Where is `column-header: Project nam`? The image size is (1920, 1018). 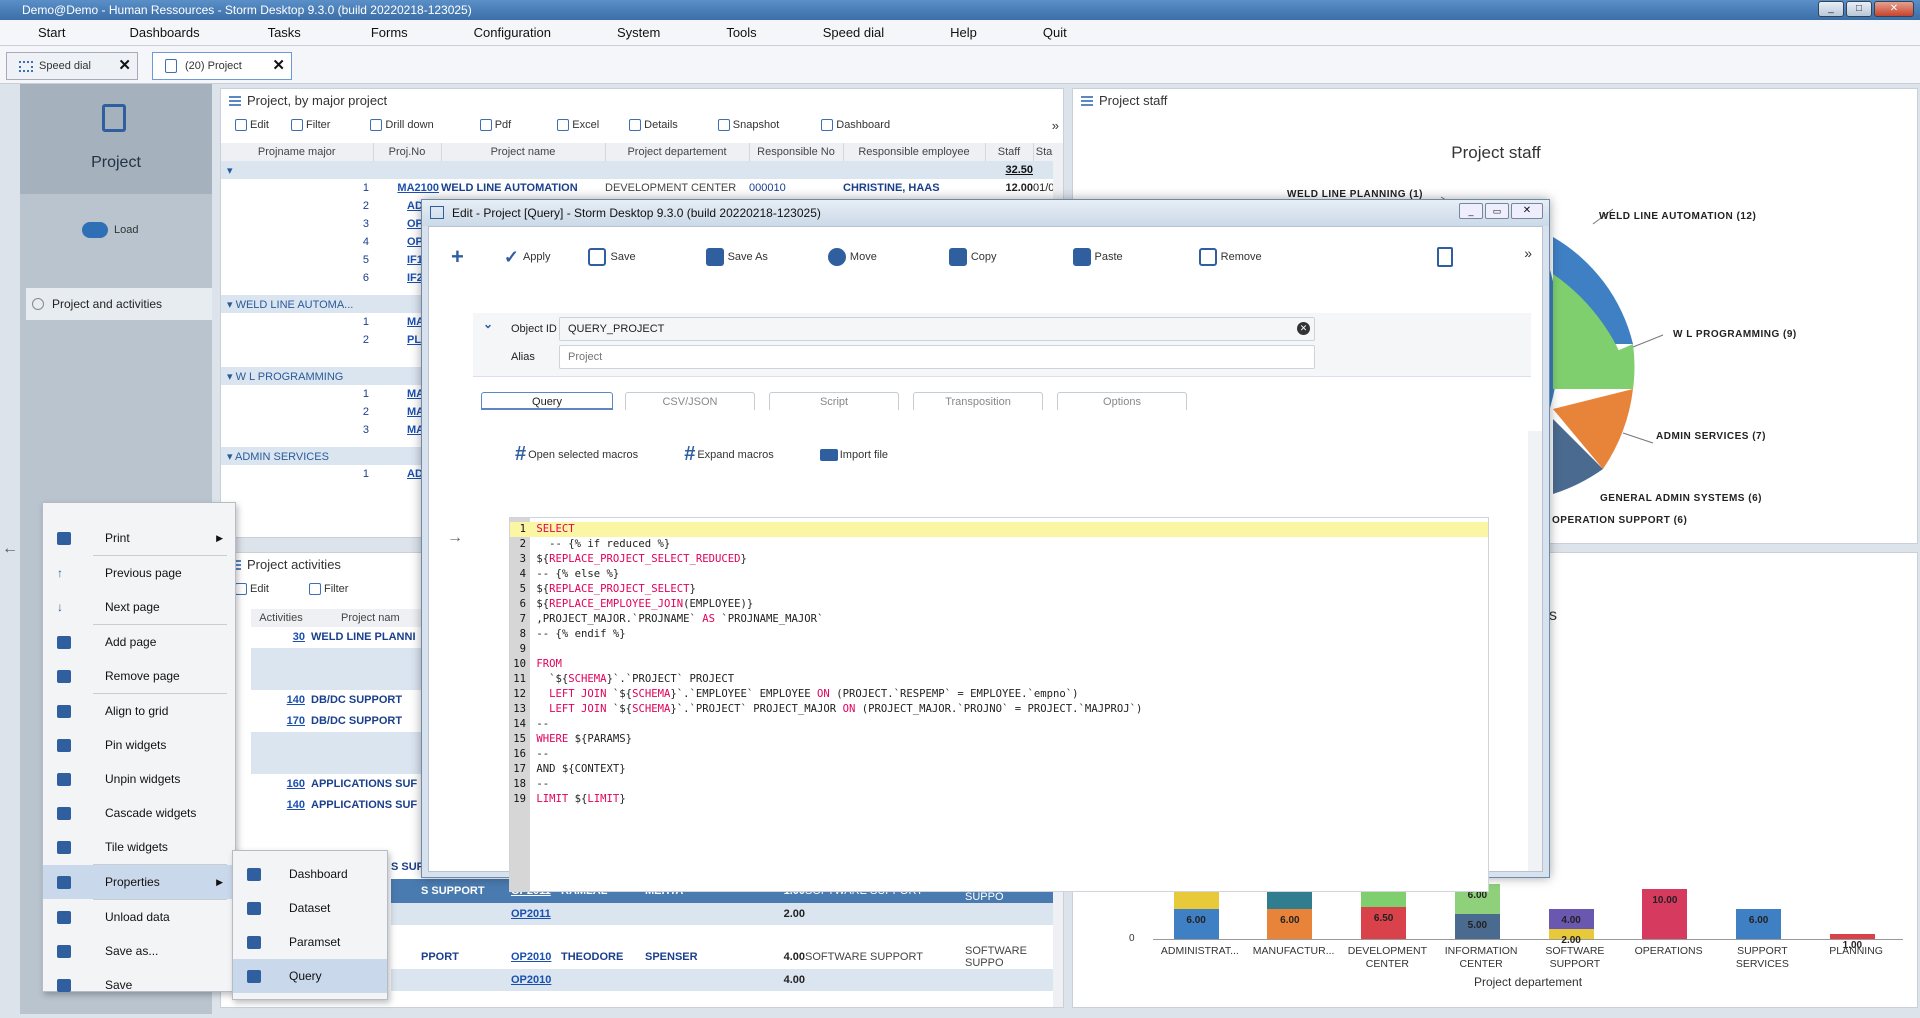 column-header: Project nam is located at coordinates (355, 618).